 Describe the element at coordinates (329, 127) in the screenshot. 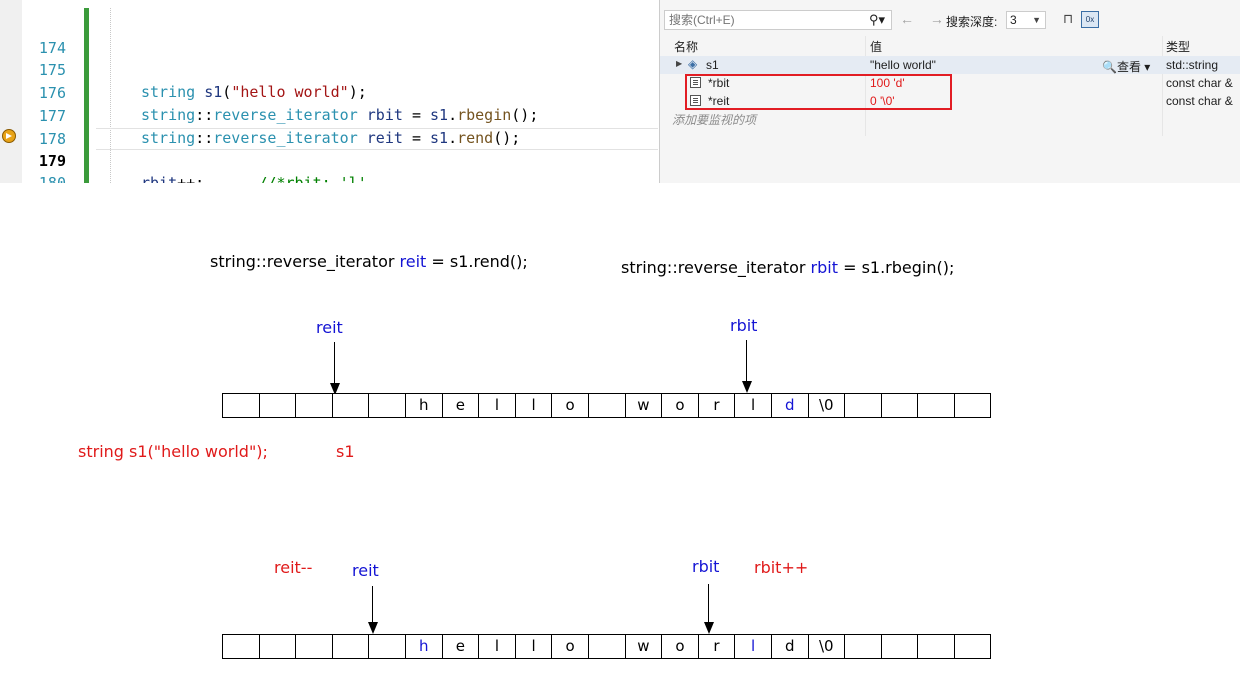

I see `code-line: 178` at that location.